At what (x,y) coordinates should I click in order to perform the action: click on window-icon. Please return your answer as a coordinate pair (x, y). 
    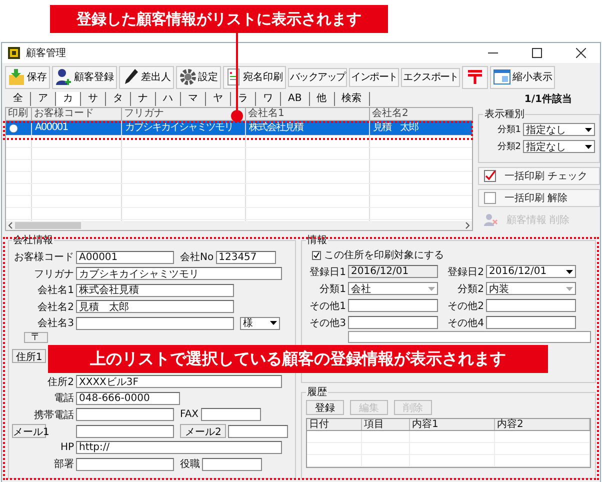
    Looking at the image, I should click on (502, 77).